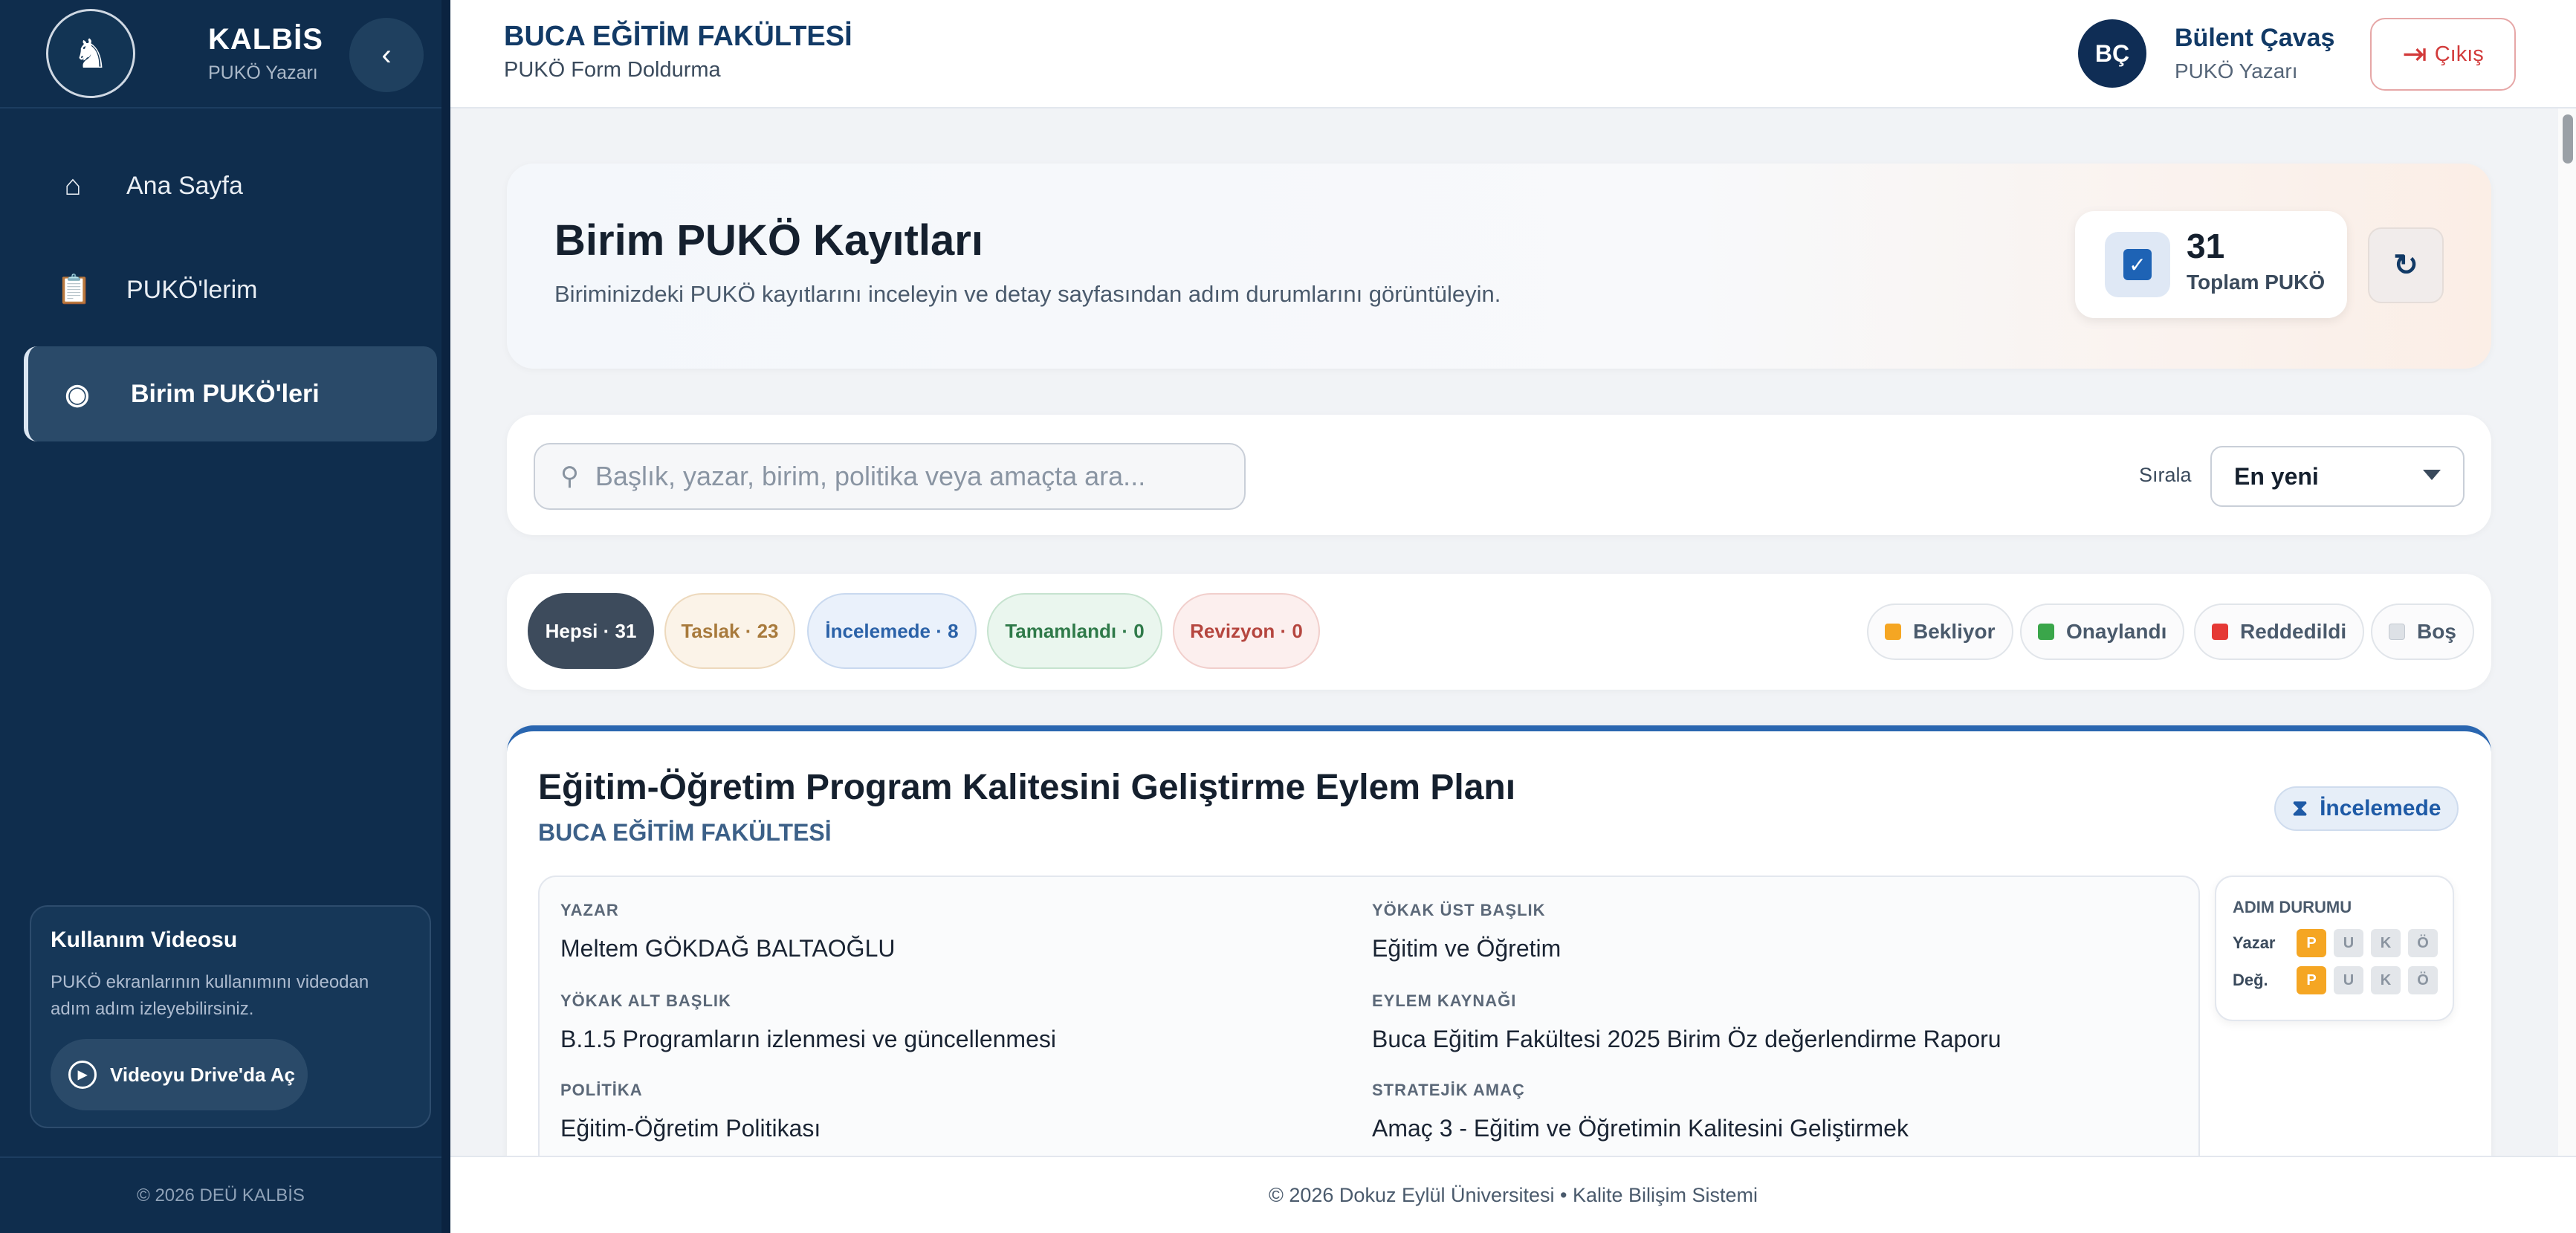 This screenshot has width=2576, height=1233. Describe the element at coordinates (678, 37) in the screenshot. I see `faculty-title: BUCA EĞİTİM FAKÜLTESİ` at that location.